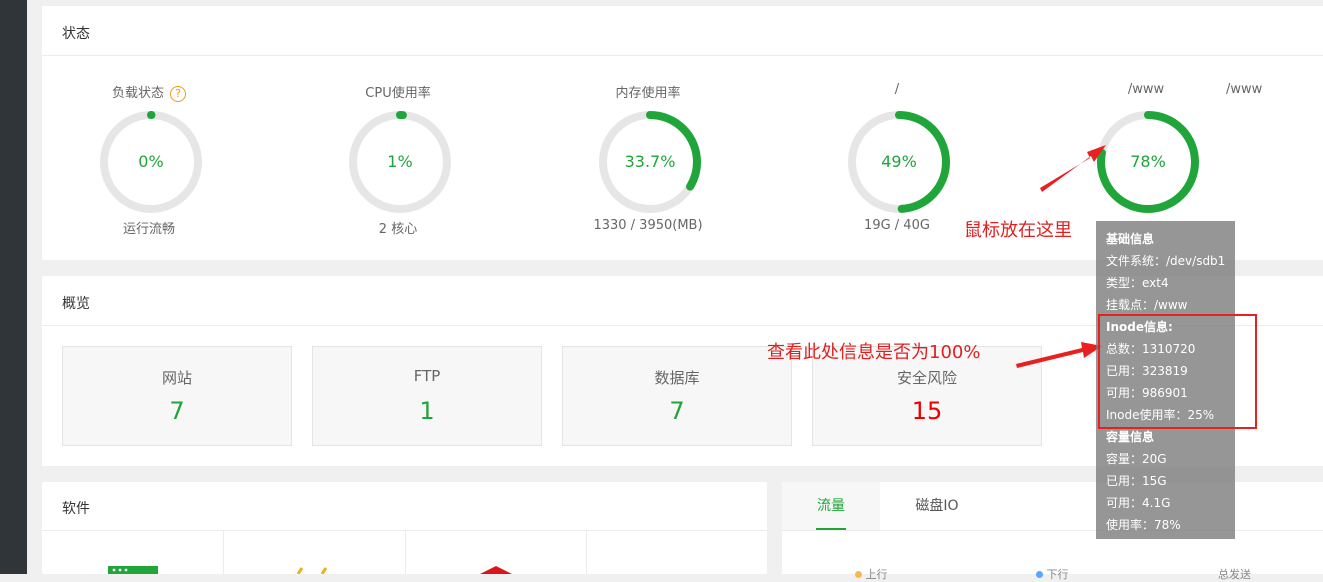 This screenshot has width=1323, height=582. Describe the element at coordinates (1138, 503) in the screenshot. I see `tooltip-line: 可用：4.1G` at that location.